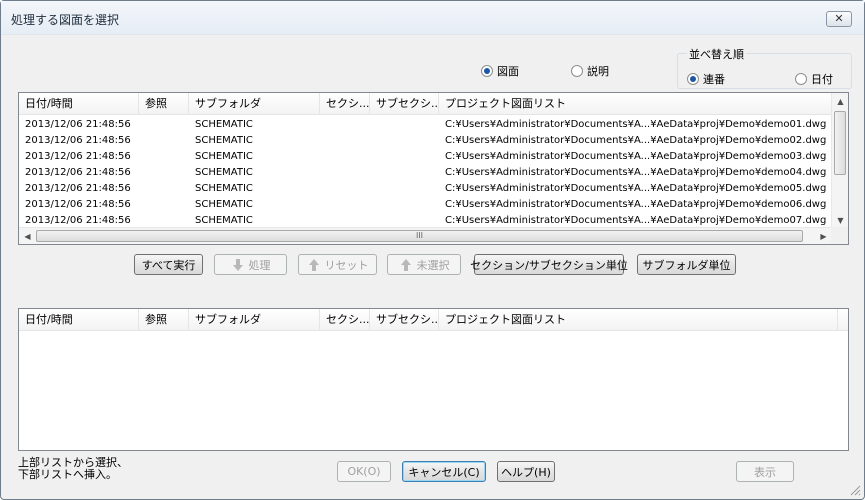 The width and height of the screenshot is (865, 500). Describe the element at coordinates (433, 265) in the screenshot. I see `unselected-label: 未選択` at that location.